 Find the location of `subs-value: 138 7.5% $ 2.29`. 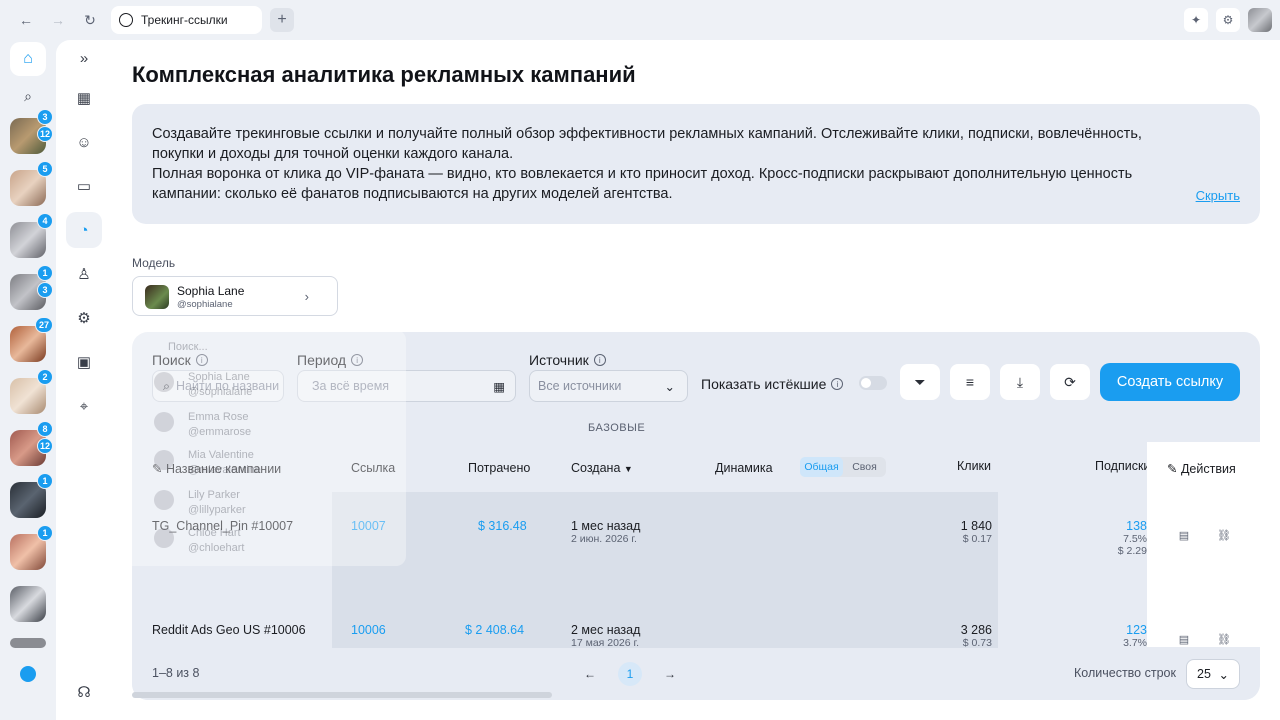

subs-value: 138 7.5% $ 2.29 is located at coordinates (1132, 538).